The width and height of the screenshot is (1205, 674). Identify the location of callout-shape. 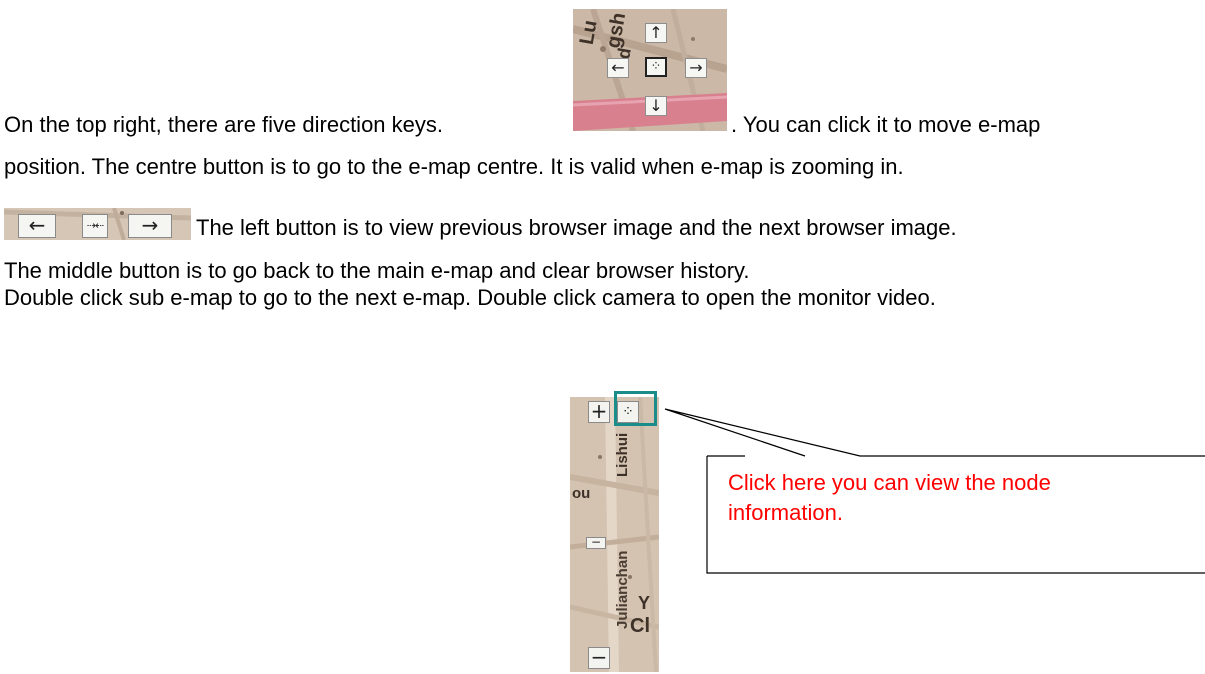
(934, 491).